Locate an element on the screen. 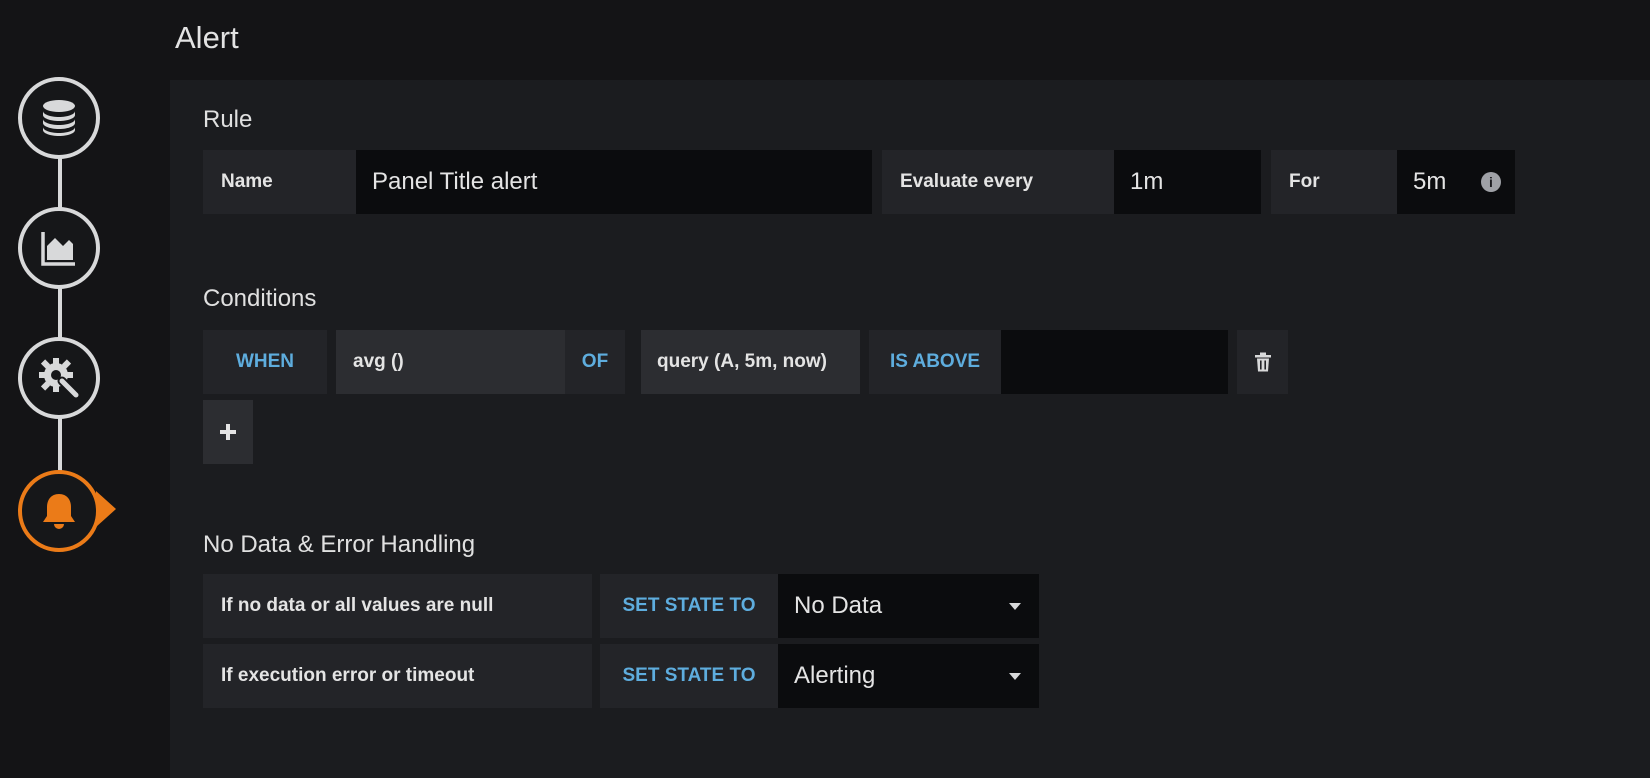 This screenshot has height=778, width=1650. plus-icon is located at coordinates (228, 432).